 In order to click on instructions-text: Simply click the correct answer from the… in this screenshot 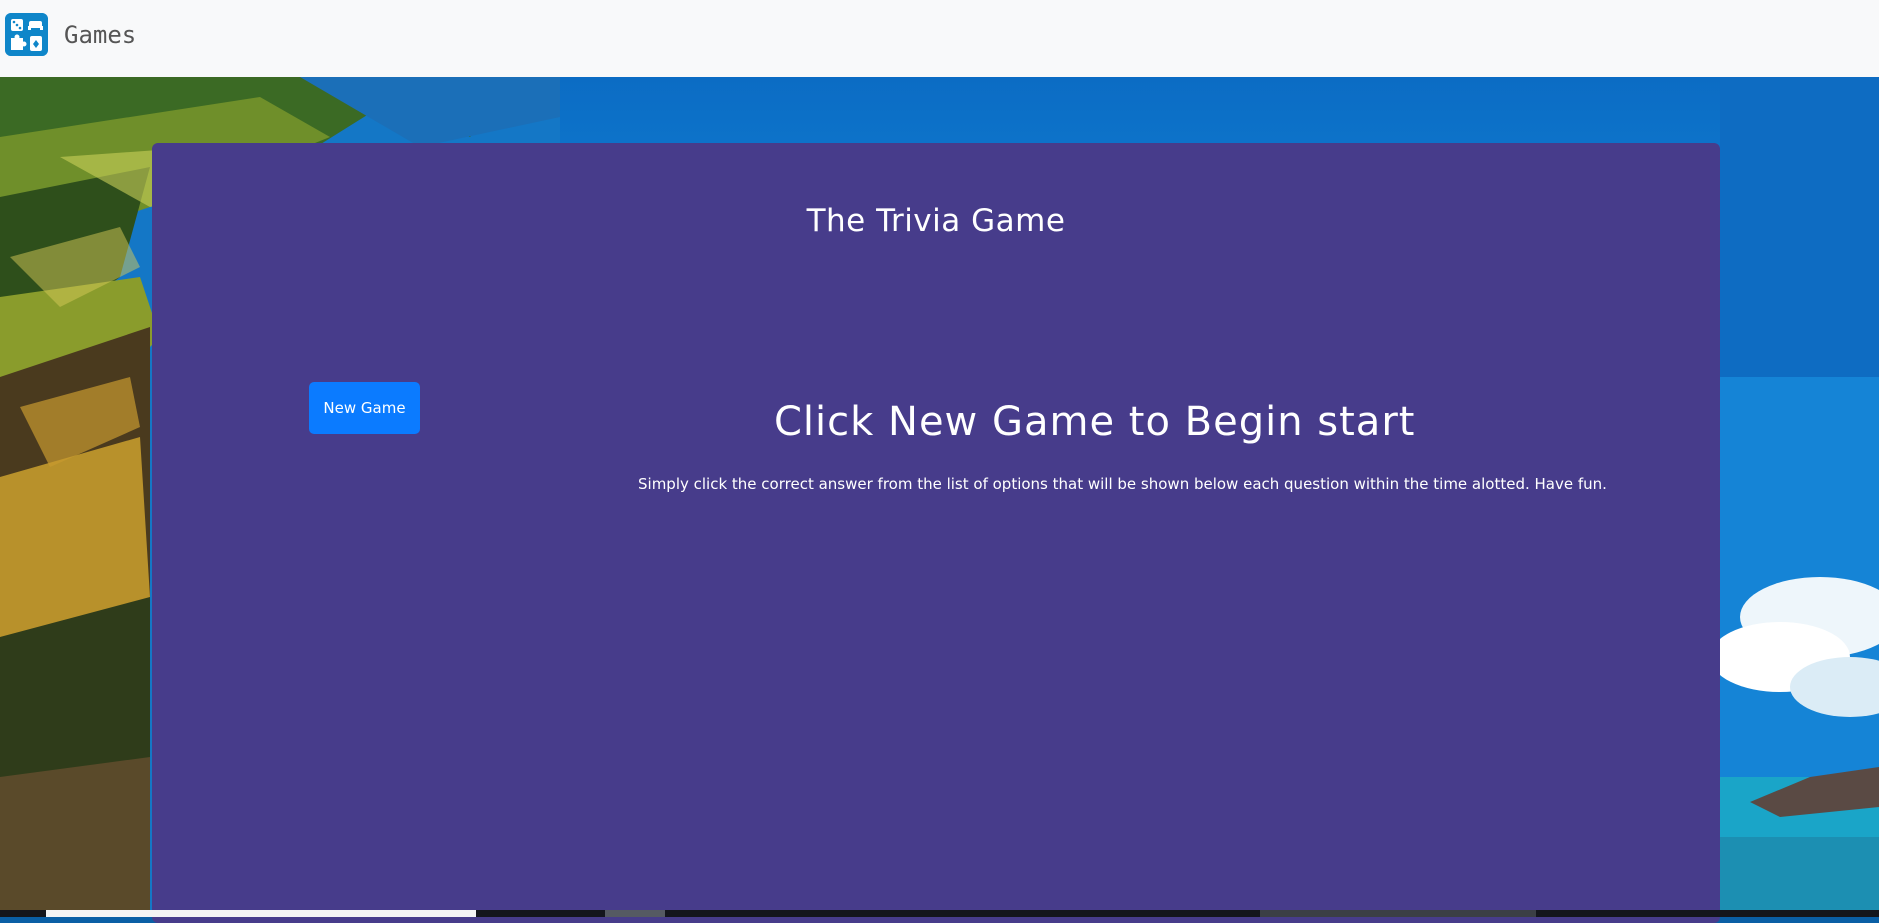, I will do `click(1122, 484)`.